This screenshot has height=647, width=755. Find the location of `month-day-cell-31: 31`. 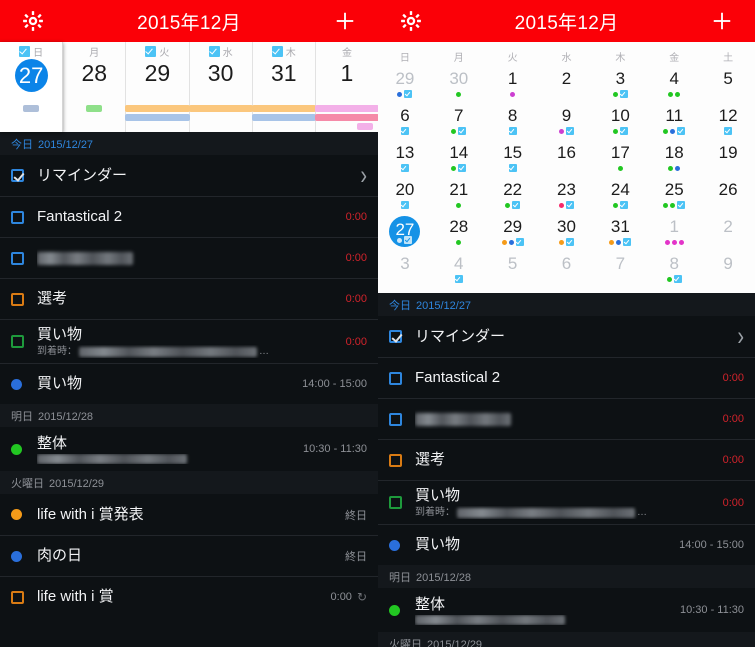

month-day-cell-31: 31 is located at coordinates (620, 231).